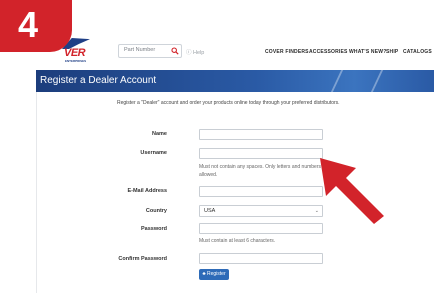  What do you see at coordinates (261, 153) in the screenshot?
I see `username-input` at bounding box center [261, 153].